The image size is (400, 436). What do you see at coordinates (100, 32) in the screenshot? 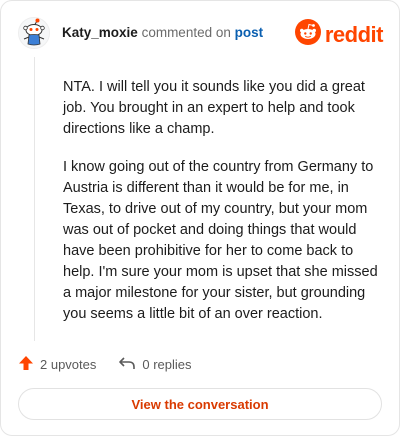
I see `username-link: Katy_moxie` at bounding box center [100, 32].